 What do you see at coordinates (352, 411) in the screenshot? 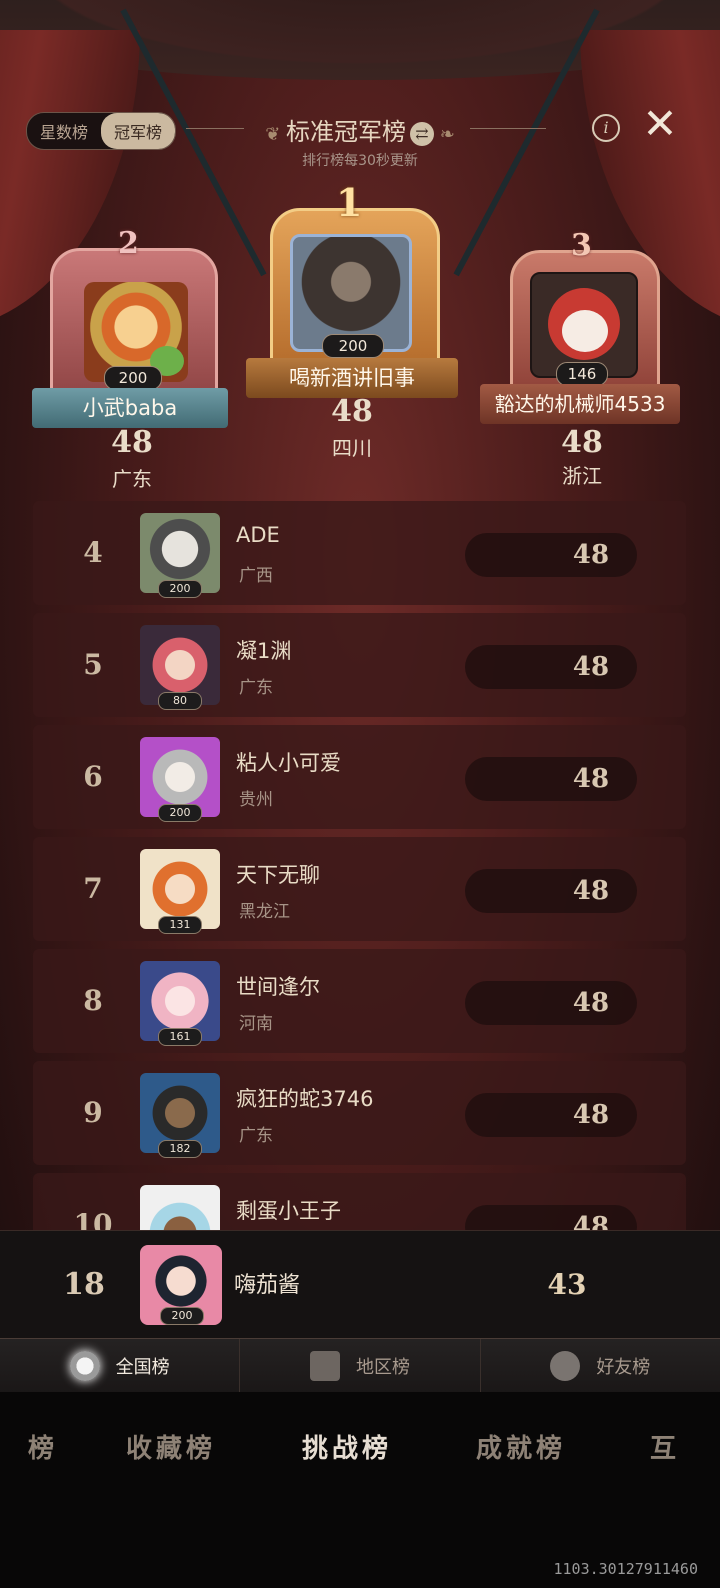
I see `podium-score-first: 48` at bounding box center [352, 411].